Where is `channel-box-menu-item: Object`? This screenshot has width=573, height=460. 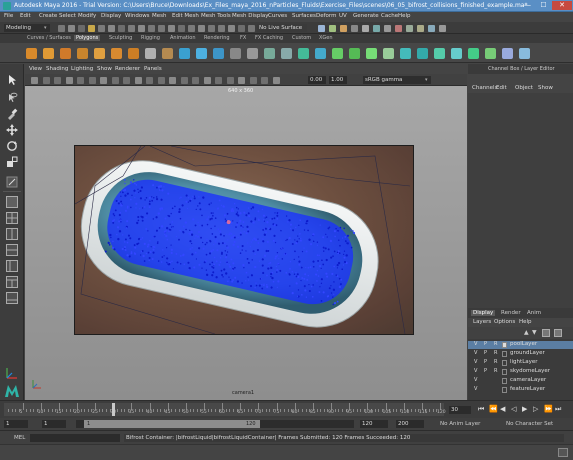
channel-box-menu-item: Object is located at coordinates (524, 88).